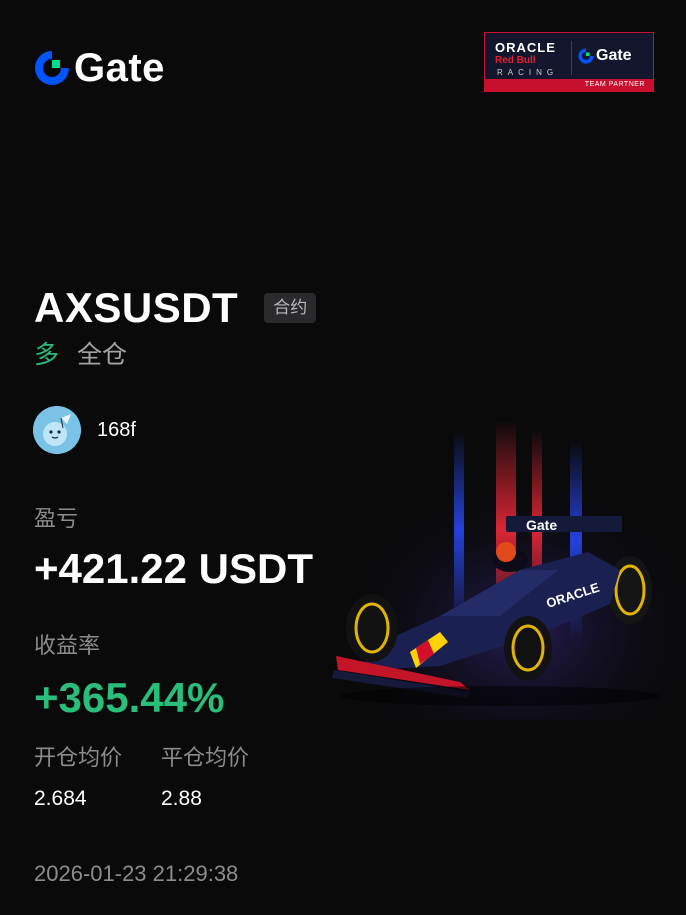 The image size is (686, 915). I want to click on svg-text: Gate, so click(541, 525).